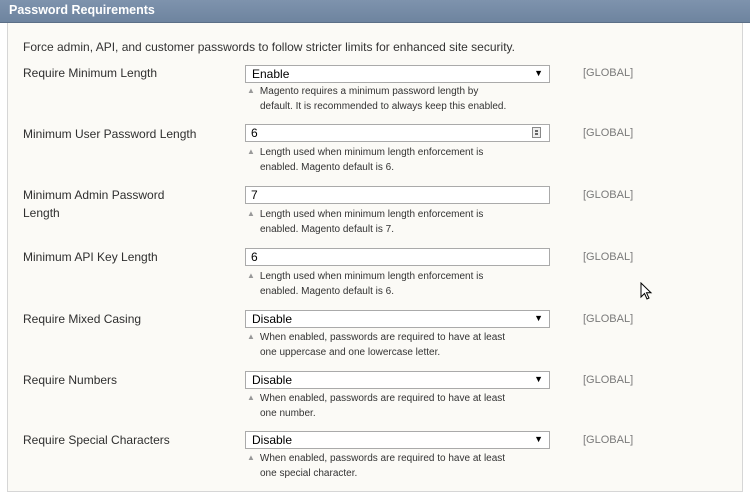 The width and height of the screenshot is (750, 500). What do you see at coordinates (271, 74) in the screenshot?
I see `select-value: Enable` at bounding box center [271, 74].